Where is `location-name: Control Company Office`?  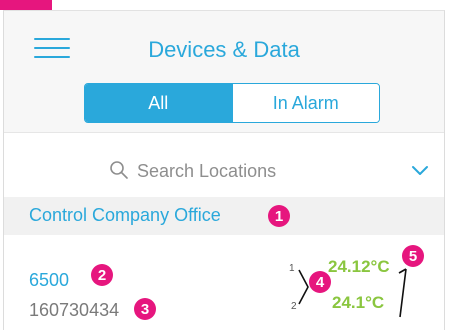
location-name: Control Company Office is located at coordinates (125, 215).